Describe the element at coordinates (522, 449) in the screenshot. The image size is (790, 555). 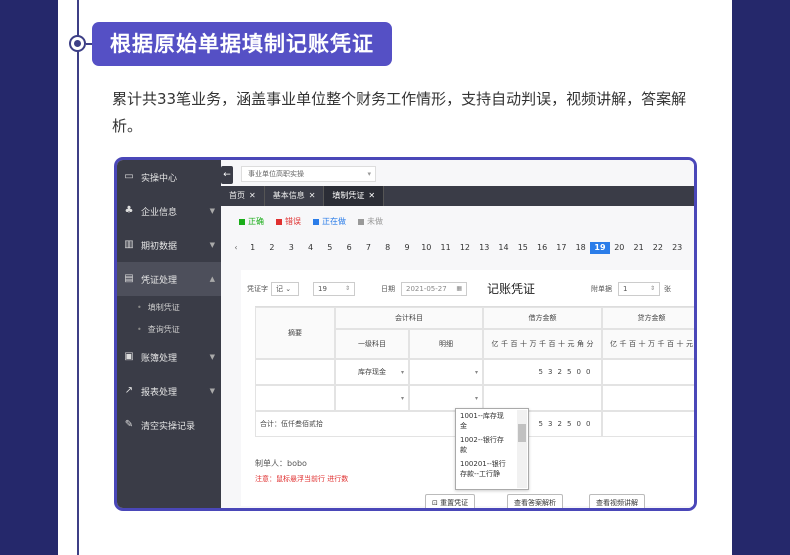
I see `dropdown-scrollbar` at that location.